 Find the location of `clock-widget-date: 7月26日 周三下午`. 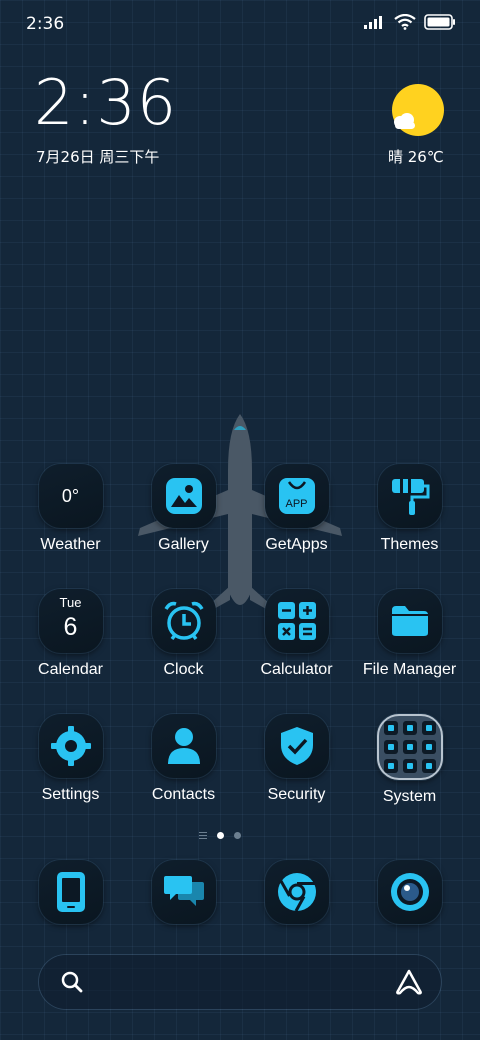

clock-widget-date: 7月26日 周三下午 is located at coordinates (98, 157).